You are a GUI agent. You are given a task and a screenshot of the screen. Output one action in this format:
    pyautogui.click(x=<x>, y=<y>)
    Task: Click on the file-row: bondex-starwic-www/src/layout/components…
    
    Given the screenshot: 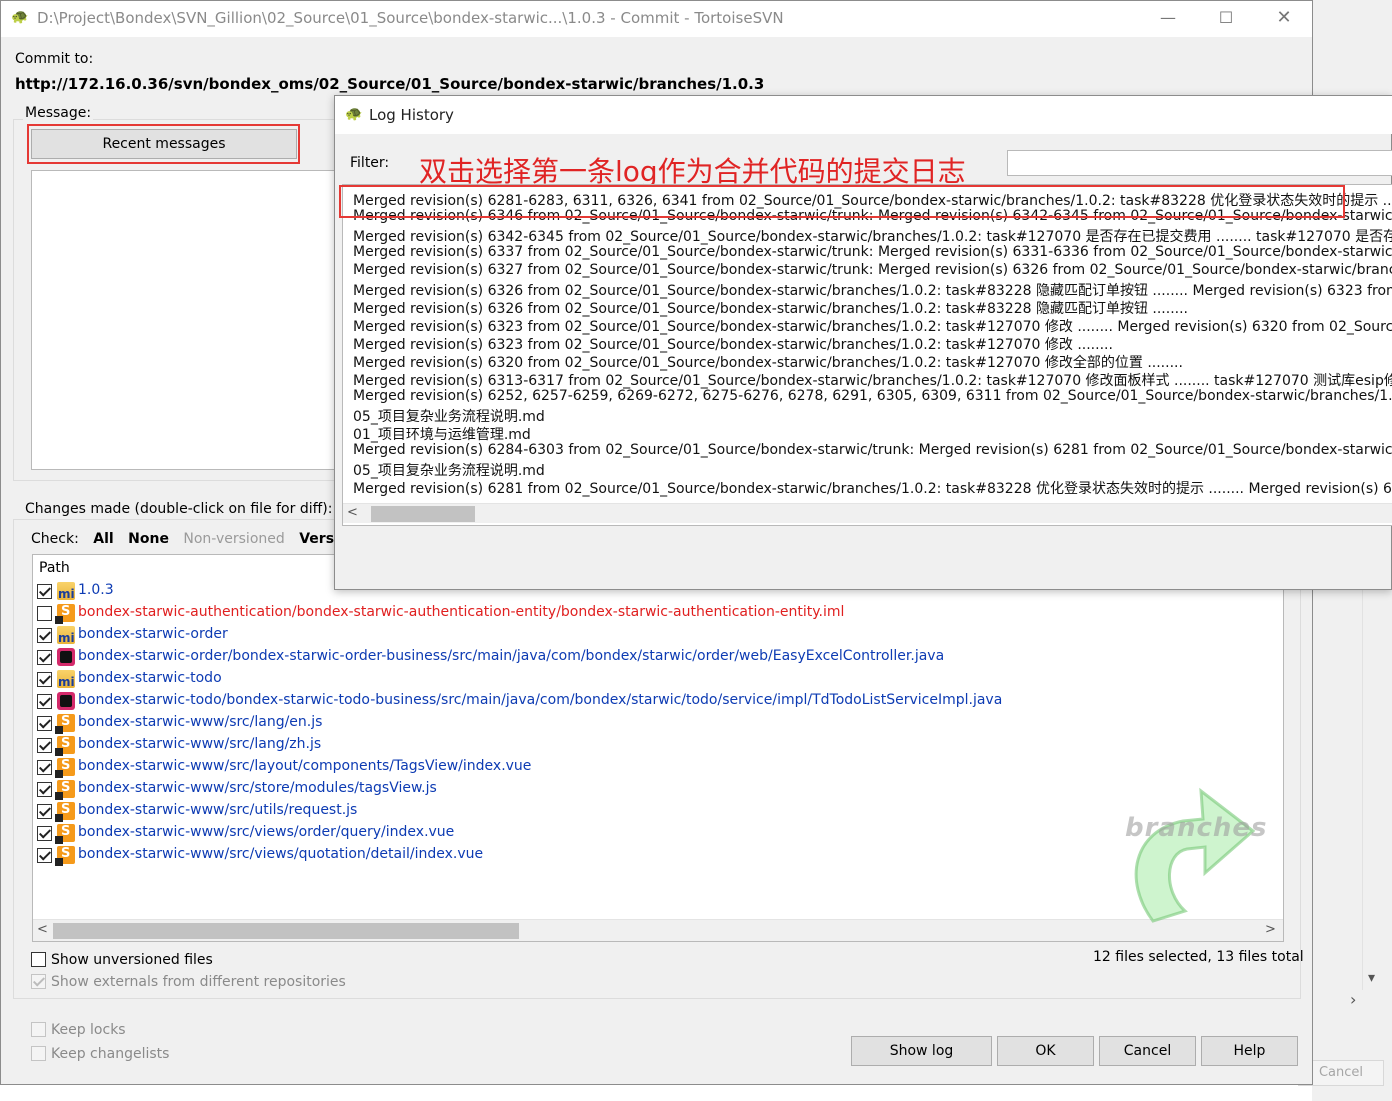 What is the action you would take?
    pyautogui.click(x=658, y=767)
    